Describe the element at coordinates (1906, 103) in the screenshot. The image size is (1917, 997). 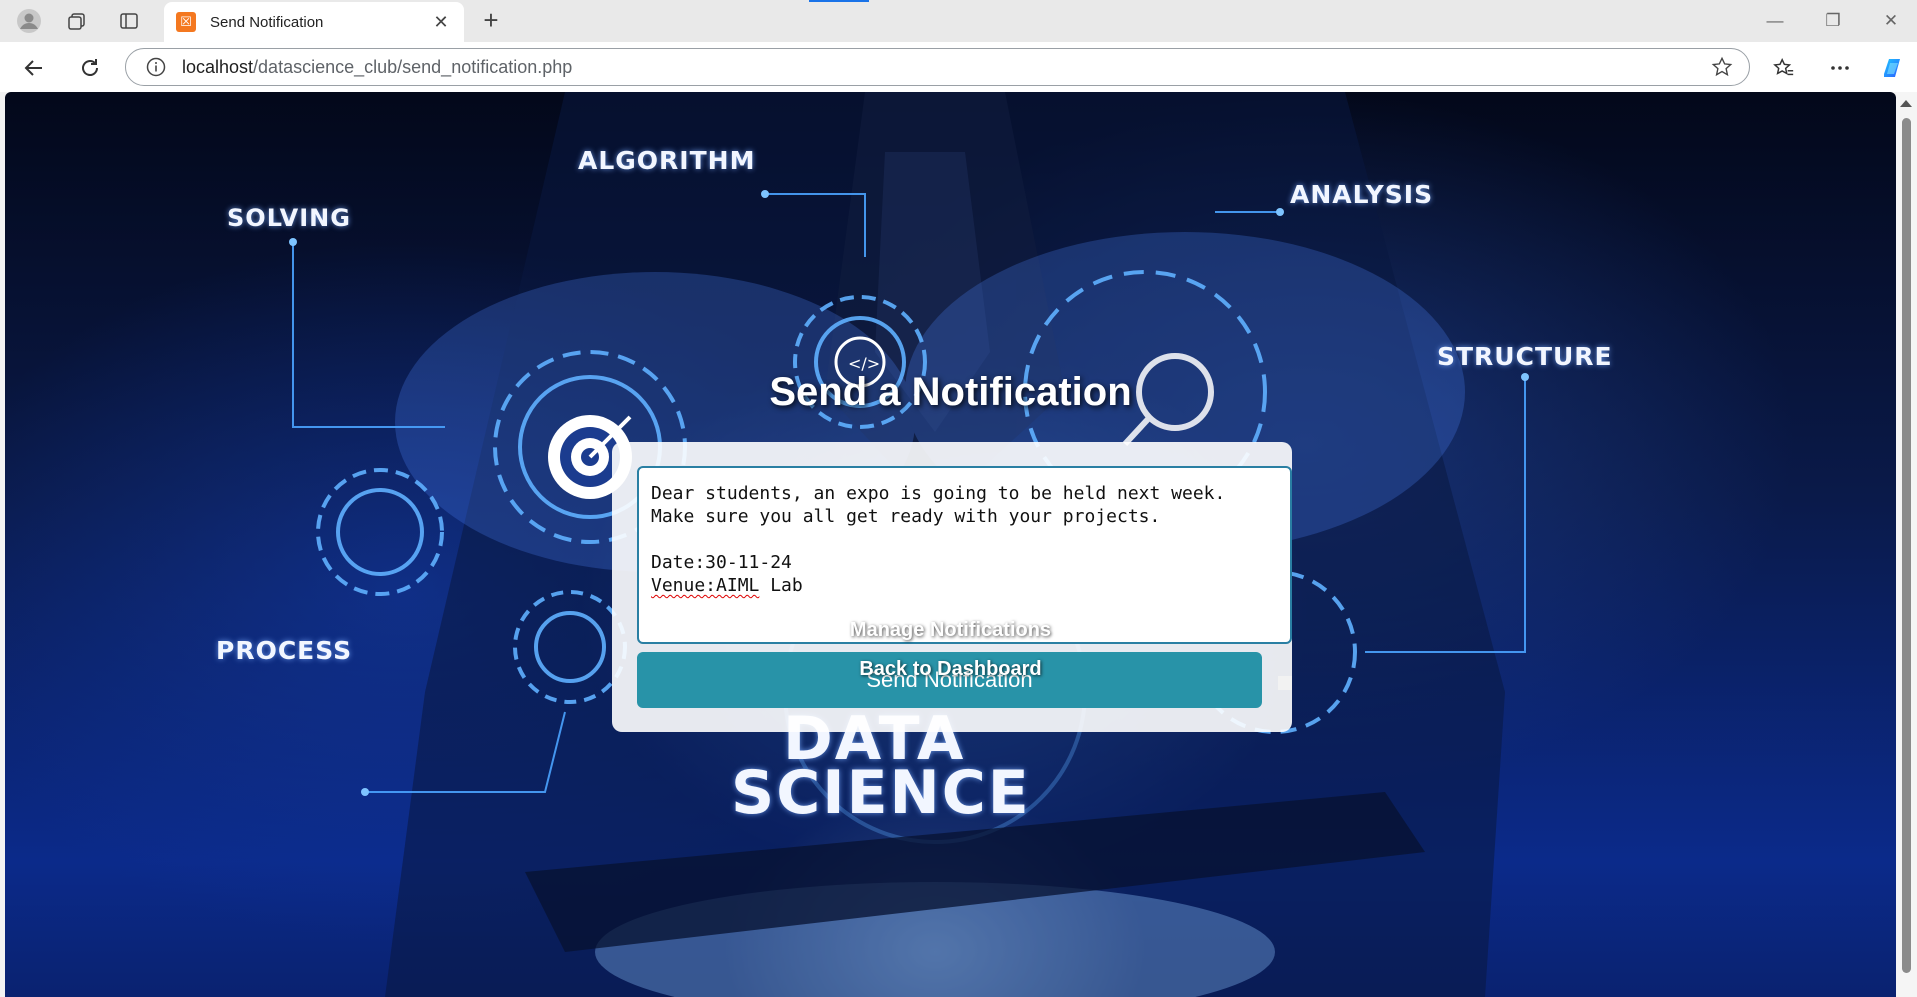
I see `scroll-up-arrow-icon` at that location.